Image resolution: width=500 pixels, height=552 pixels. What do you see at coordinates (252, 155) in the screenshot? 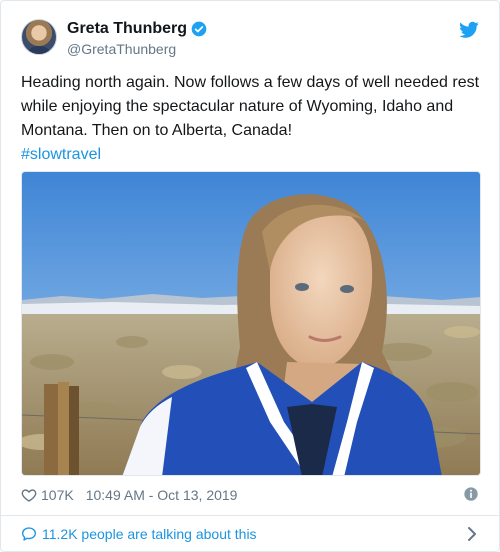
I see `hashtag-link: #slowtravel` at bounding box center [252, 155].